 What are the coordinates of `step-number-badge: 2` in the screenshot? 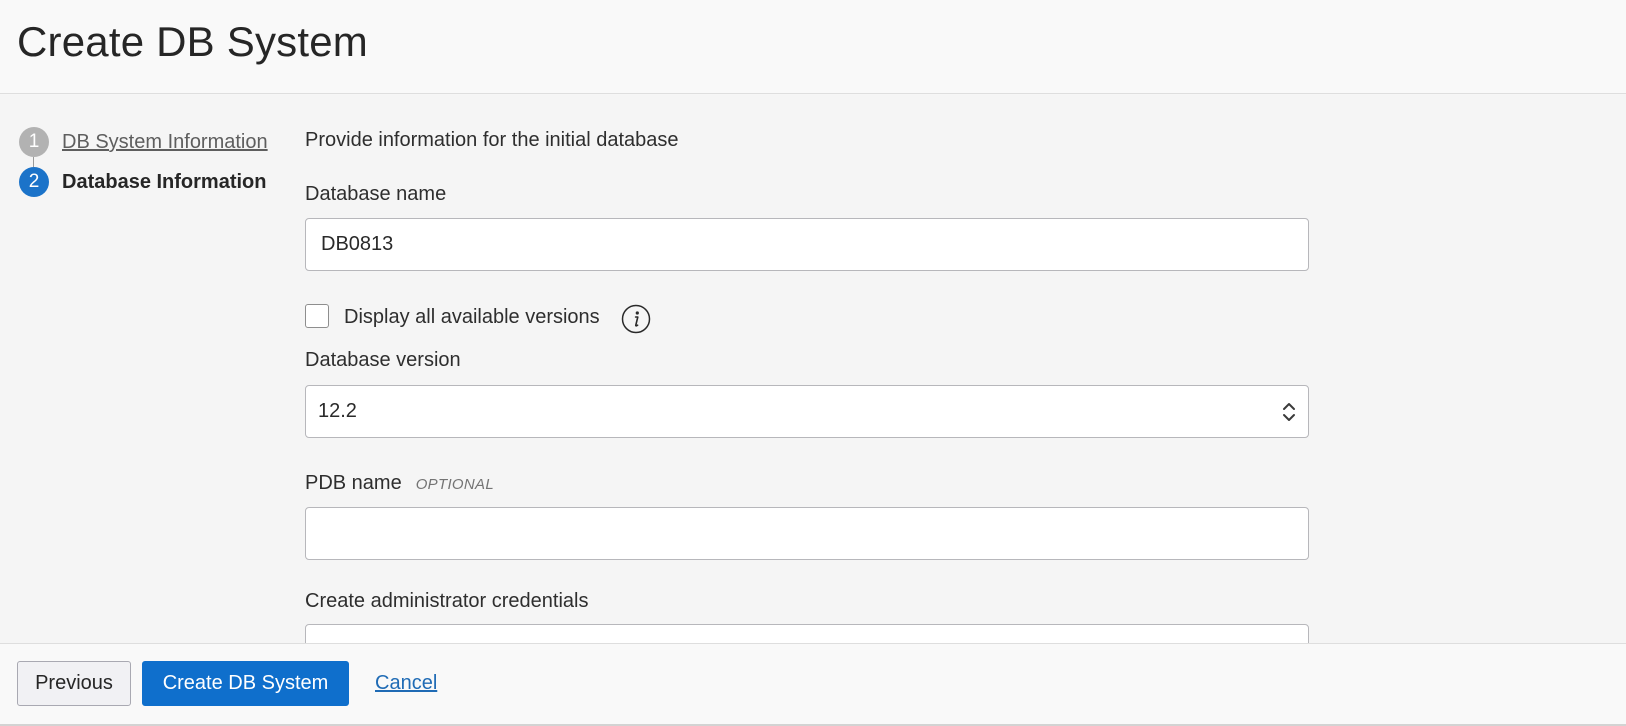 It's located at (34, 182).